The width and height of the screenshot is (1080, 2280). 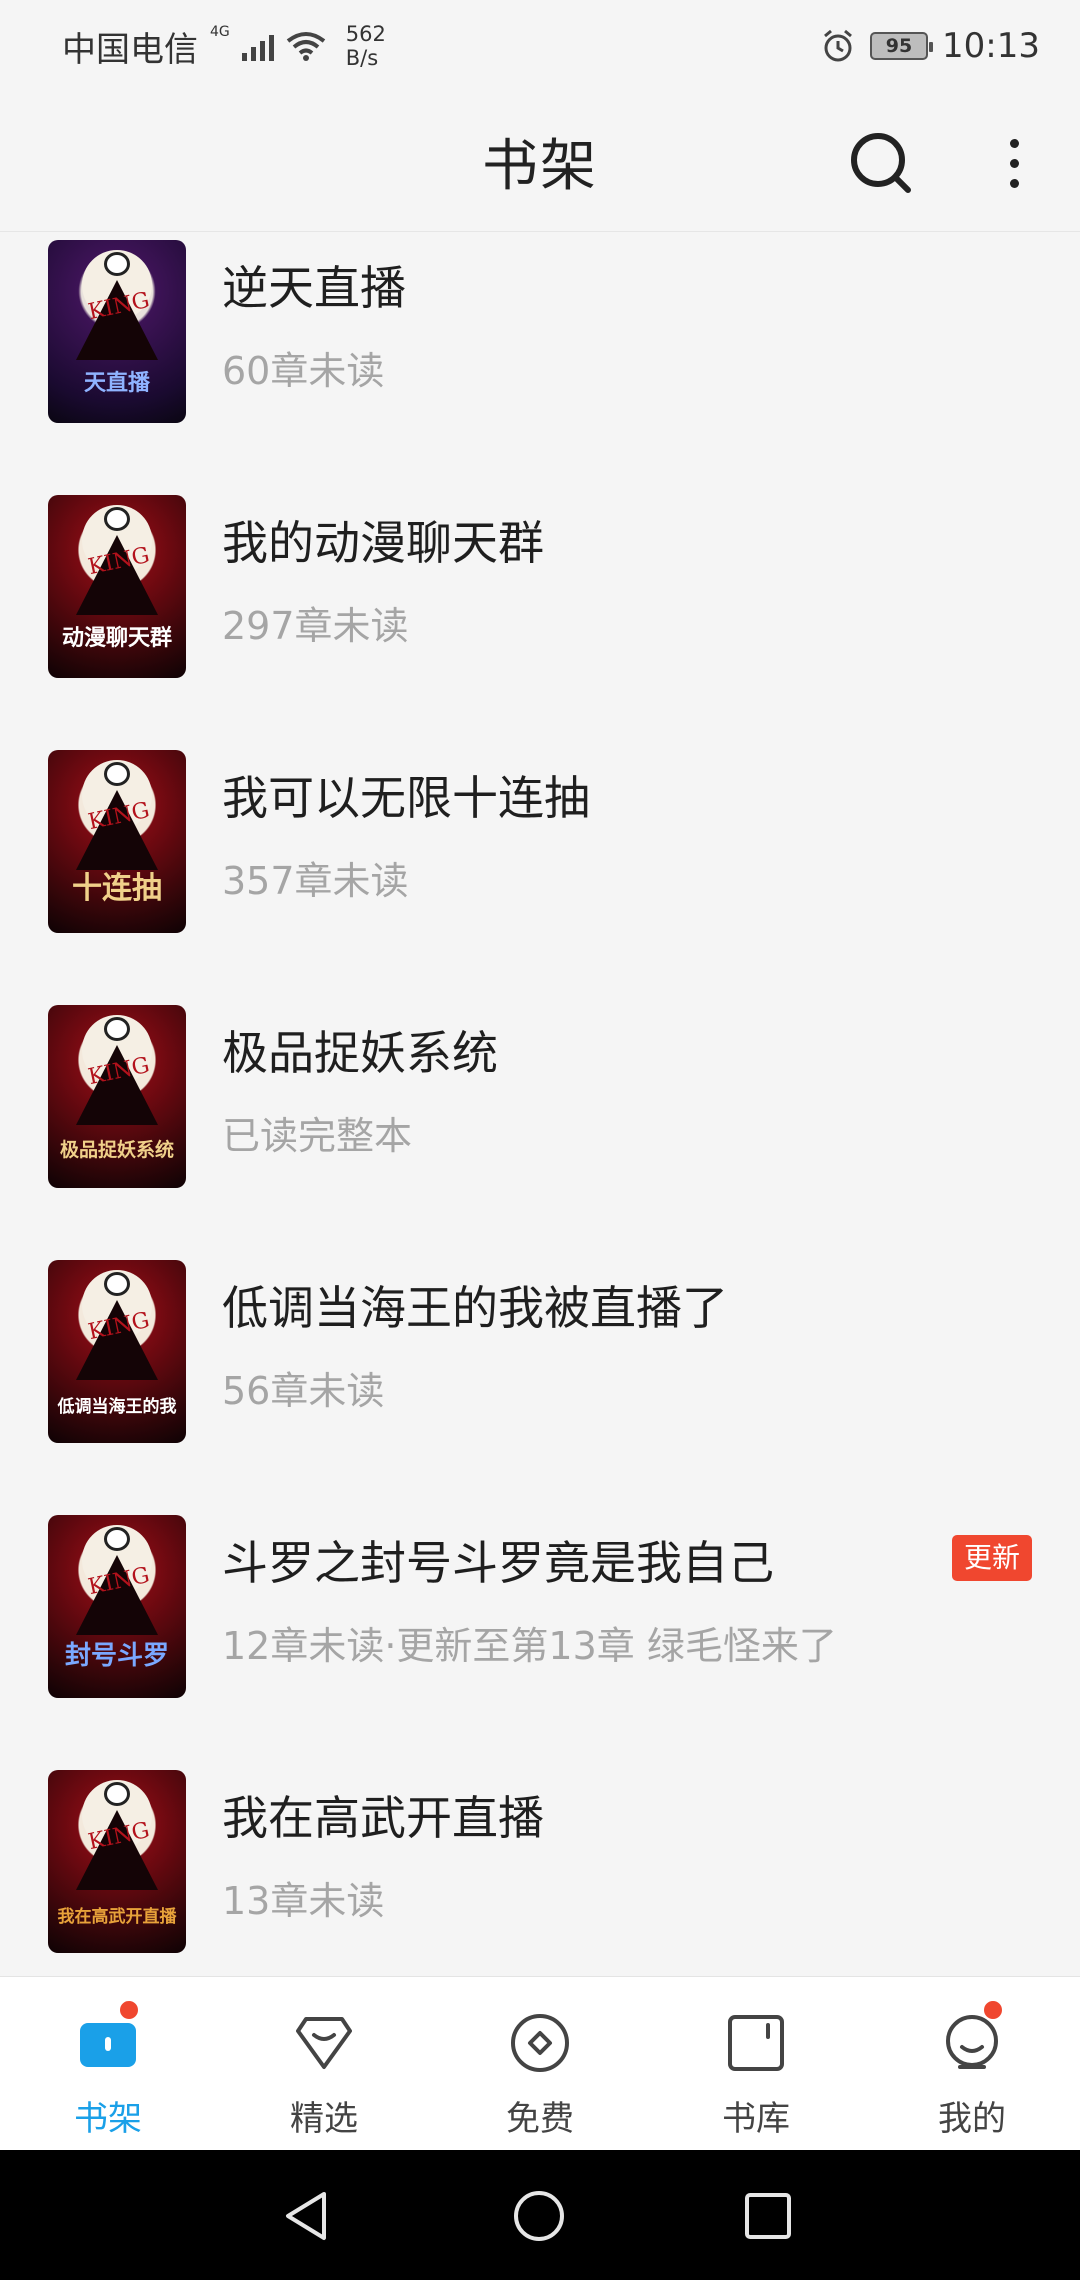 I want to click on book-item: KING 十连抽 我可以无限十连抽 357章未读, so click(x=540, y=869).